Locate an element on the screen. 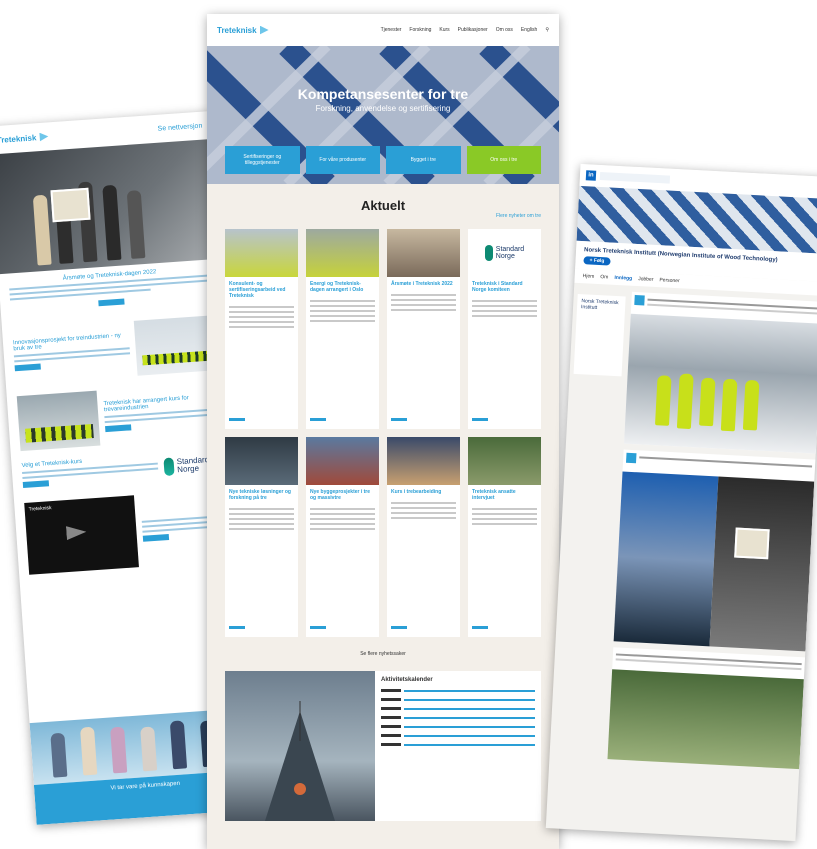 The height and width of the screenshot is (849, 817). calendar-image is located at coordinates (300, 746).